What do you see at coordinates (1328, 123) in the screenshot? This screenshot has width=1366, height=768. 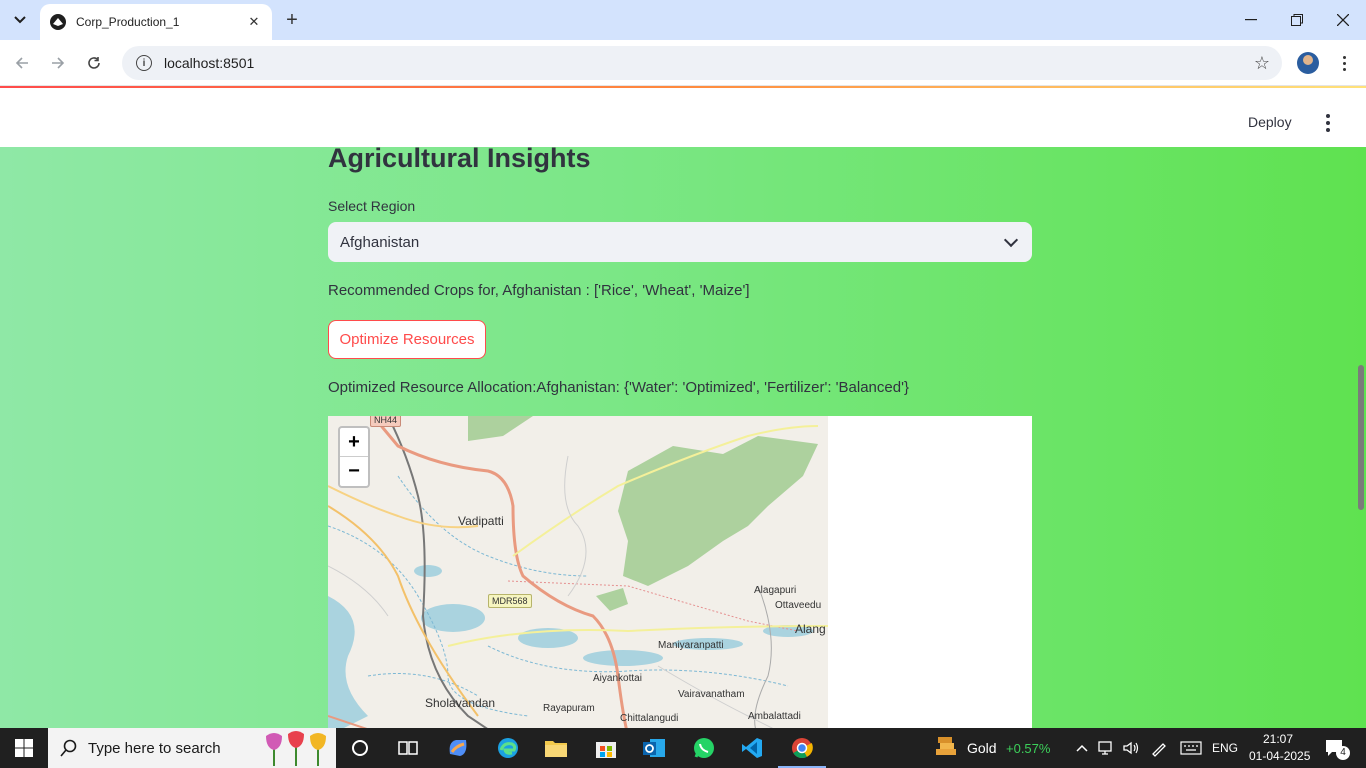 I see `streamlit-menu-icon` at bounding box center [1328, 123].